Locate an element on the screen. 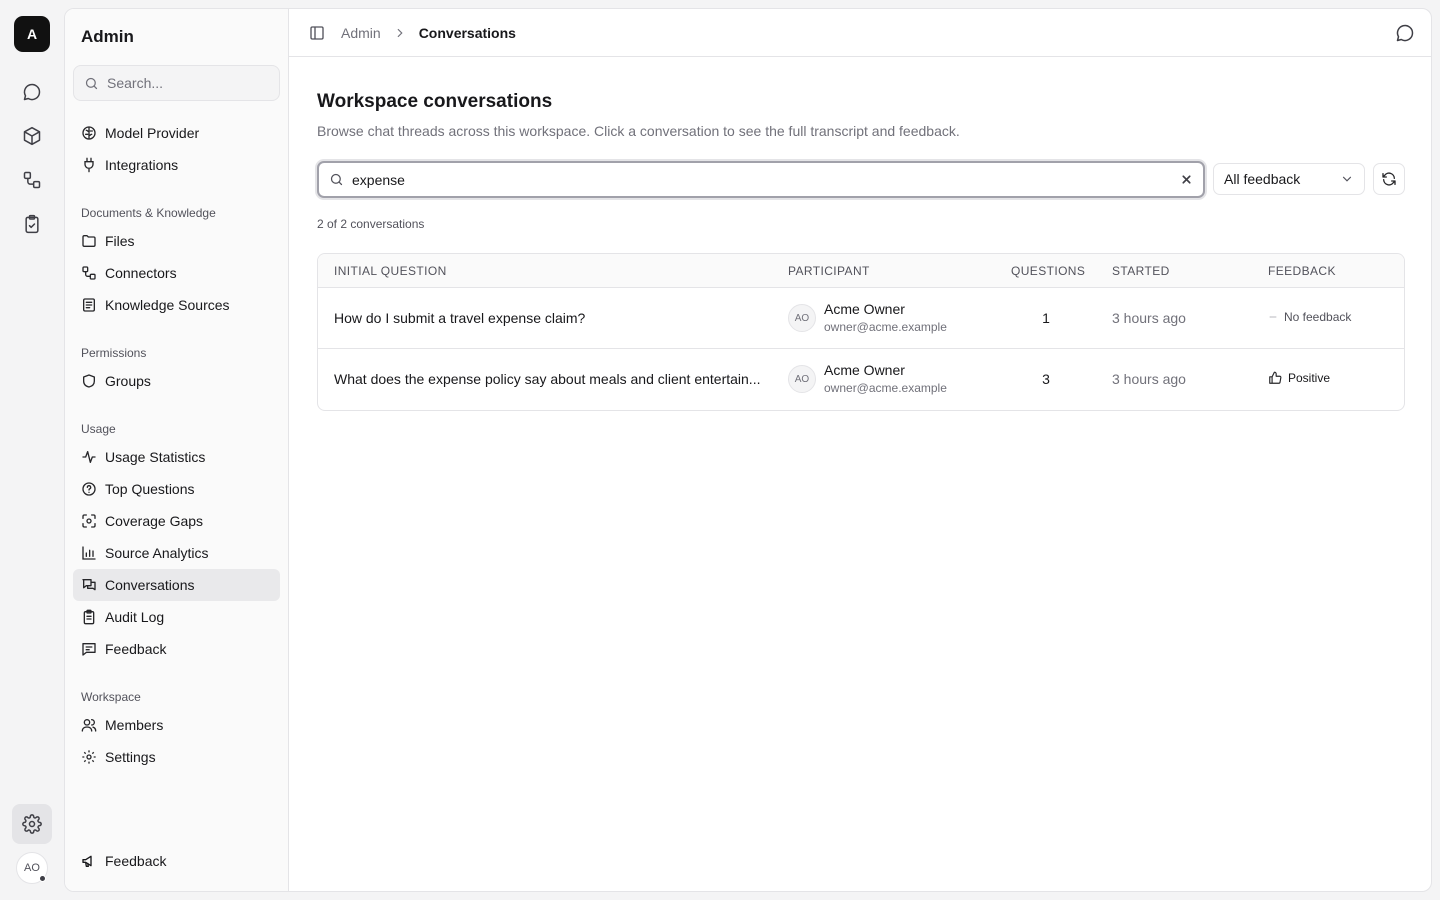  plug-icon is located at coordinates (89, 165).